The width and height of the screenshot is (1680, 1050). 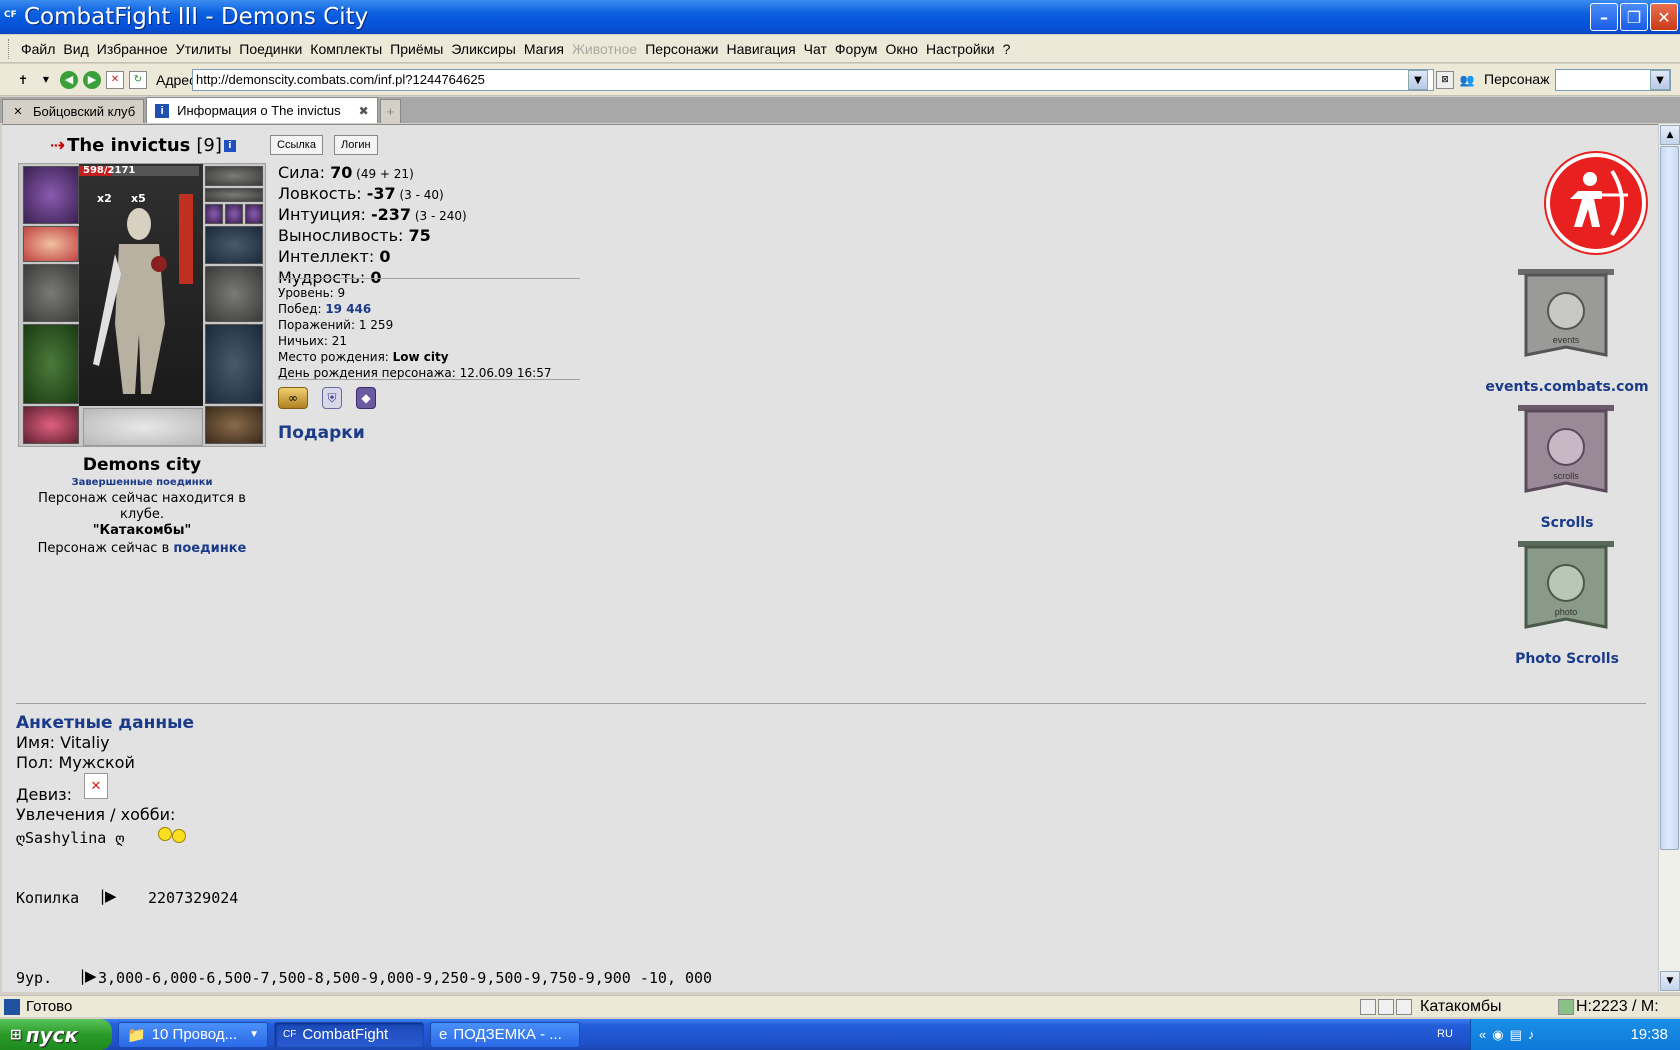 I want to click on photo-scrolls-link: Photo Scrolls, so click(x=1567, y=659).